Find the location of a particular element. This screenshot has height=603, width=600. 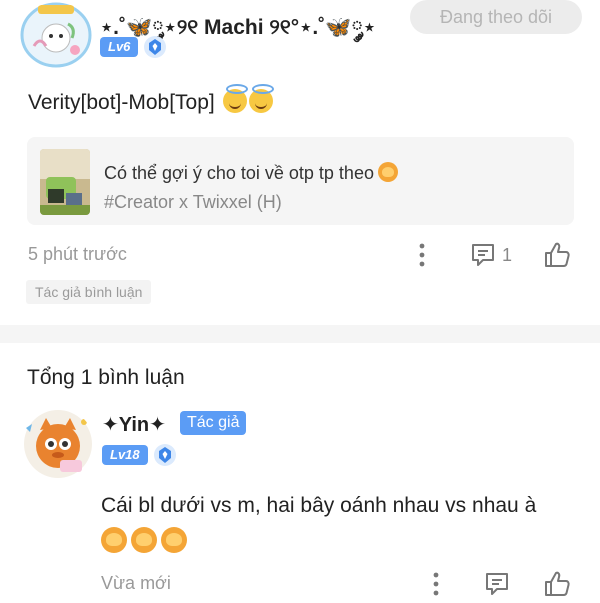

section-divider is located at coordinates (300, 334).